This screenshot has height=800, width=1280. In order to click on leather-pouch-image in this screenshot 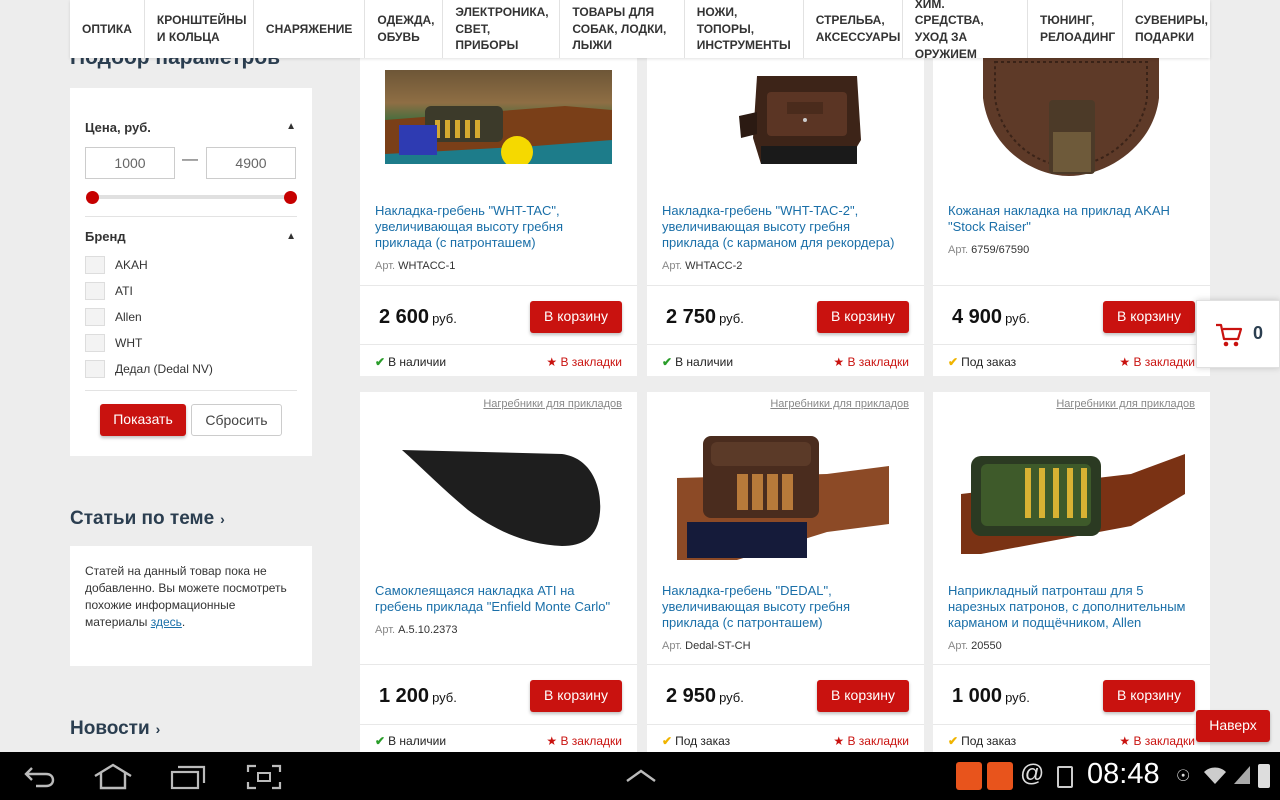, I will do `click(800, 120)`.